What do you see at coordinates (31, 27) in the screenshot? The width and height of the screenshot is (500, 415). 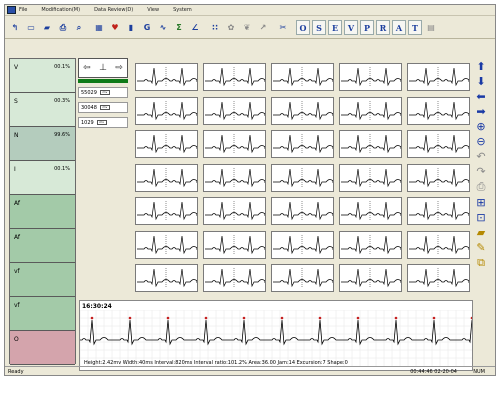 I see `new-file-icon: ▭` at bounding box center [31, 27].